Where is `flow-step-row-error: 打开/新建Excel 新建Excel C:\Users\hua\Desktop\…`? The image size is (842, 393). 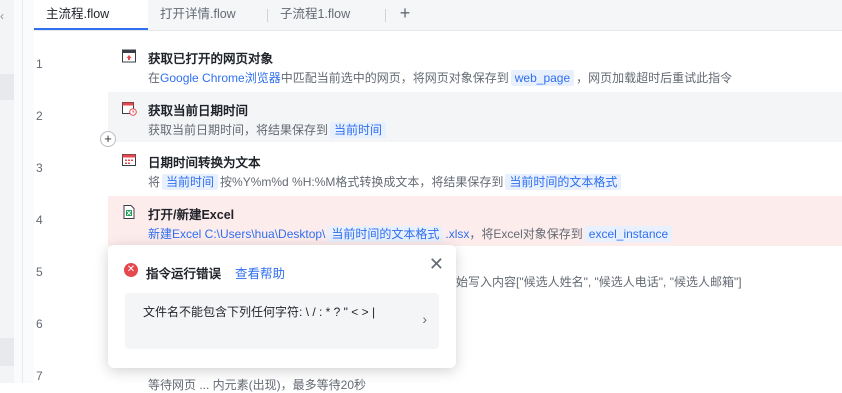
flow-step-row-error: 打开/新建Excel 新建Excel C:\Users\hua\Desktop\… is located at coordinates (475, 221).